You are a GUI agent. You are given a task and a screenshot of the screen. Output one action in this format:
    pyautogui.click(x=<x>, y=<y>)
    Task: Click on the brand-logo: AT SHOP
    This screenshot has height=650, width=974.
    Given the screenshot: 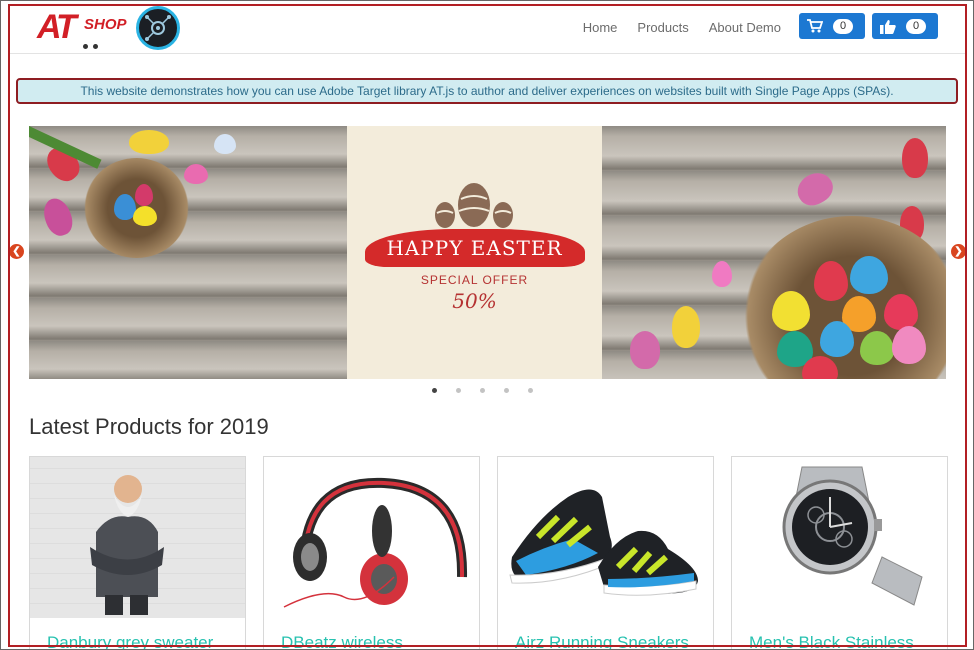 What is the action you would take?
    pyautogui.click(x=84, y=28)
    